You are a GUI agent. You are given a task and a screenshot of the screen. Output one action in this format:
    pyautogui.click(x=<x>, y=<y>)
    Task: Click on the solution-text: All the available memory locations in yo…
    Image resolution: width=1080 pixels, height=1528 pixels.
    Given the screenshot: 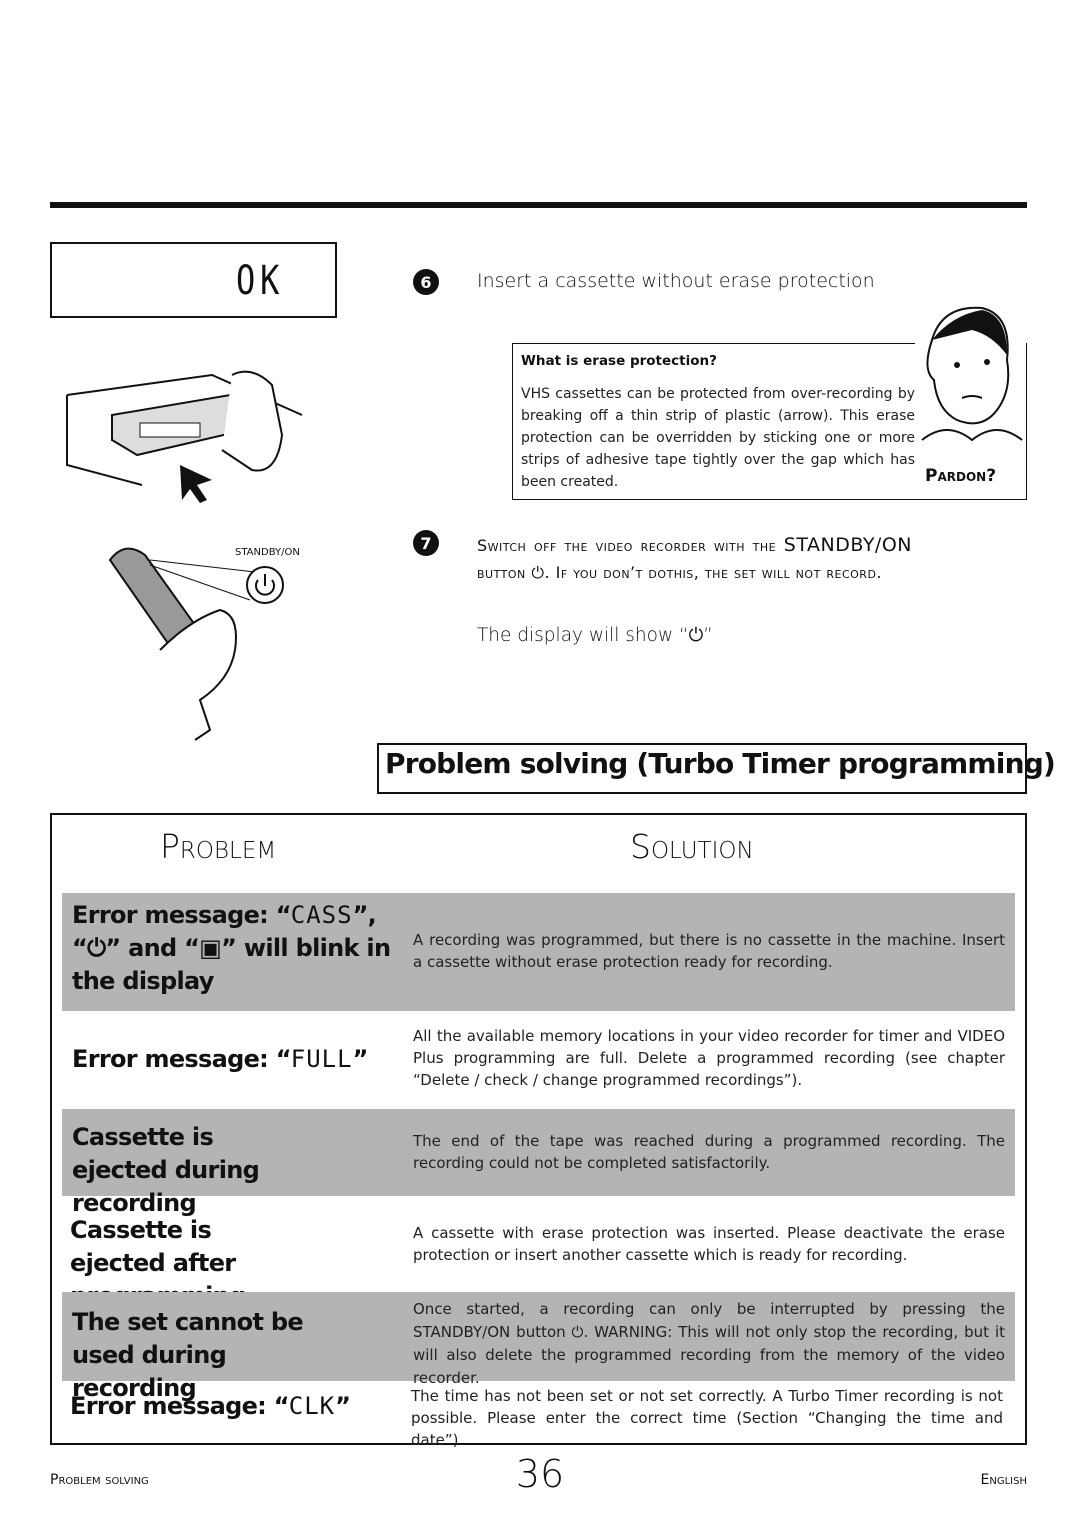 What is the action you would take?
    pyautogui.click(x=709, y=1058)
    